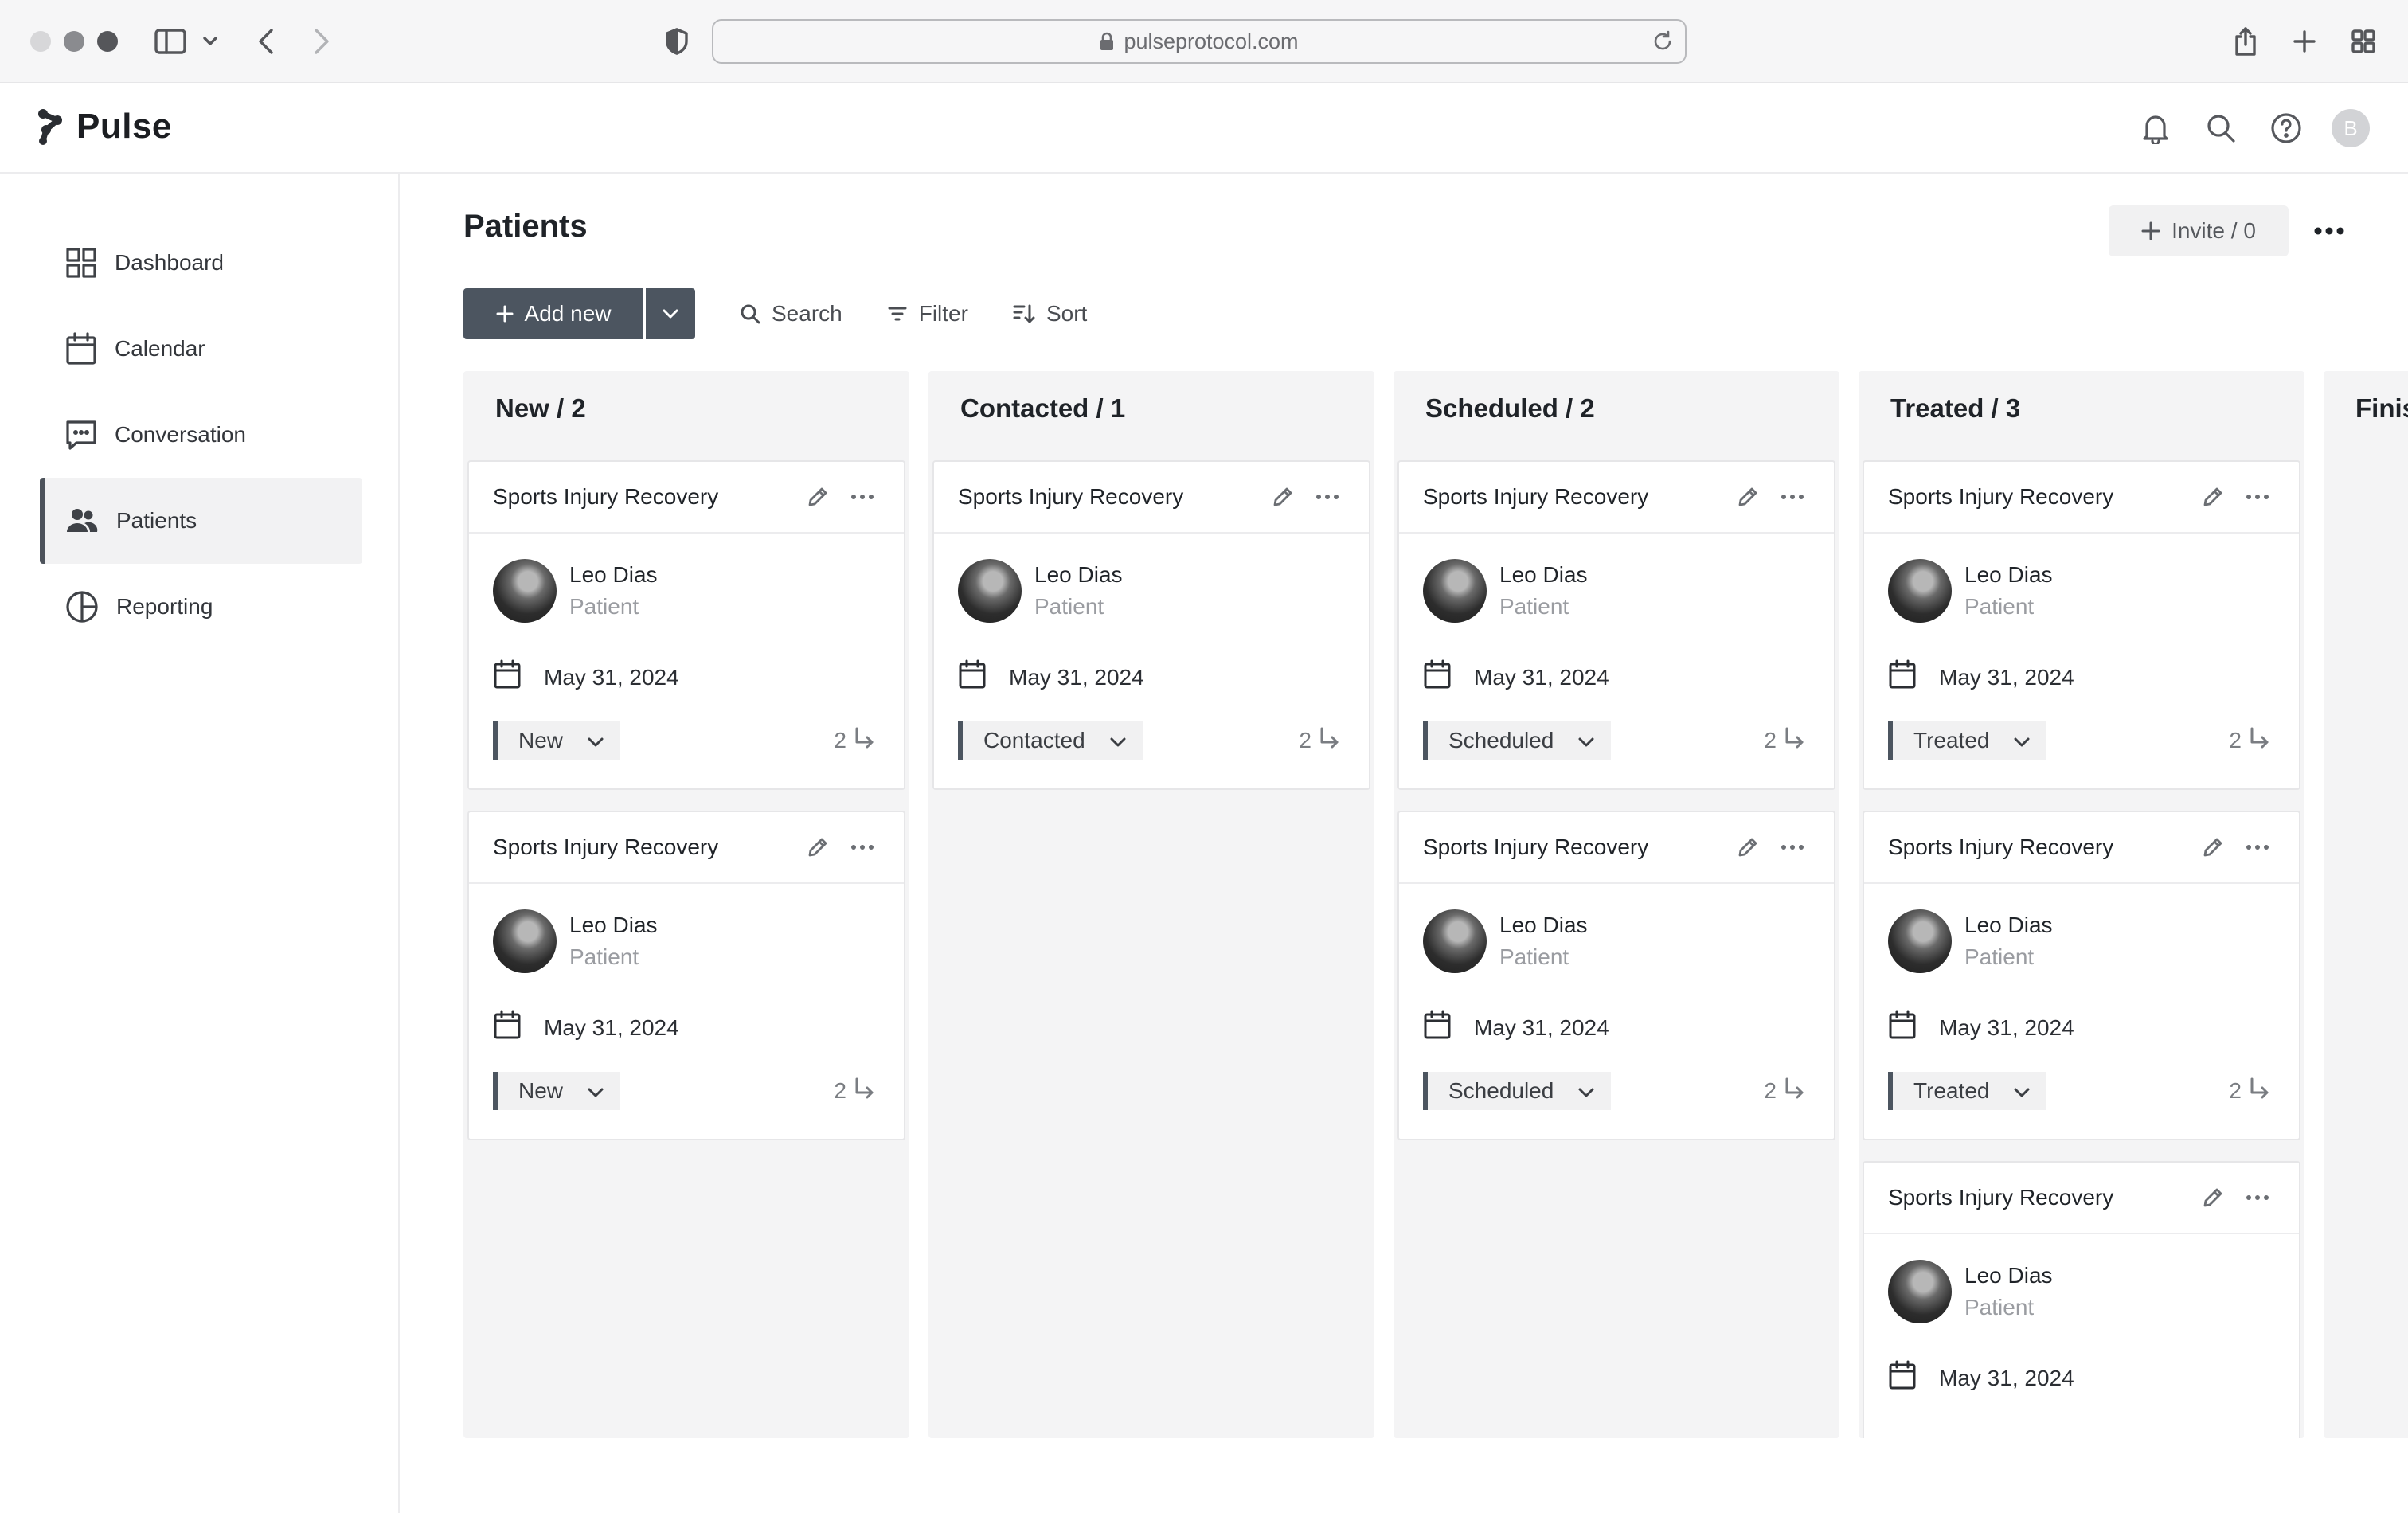 The height and width of the screenshot is (1513, 2408). What do you see at coordinates (107, 41) in the screenshot?
I see `zoom-window-button` at bounding box center [107, 41].